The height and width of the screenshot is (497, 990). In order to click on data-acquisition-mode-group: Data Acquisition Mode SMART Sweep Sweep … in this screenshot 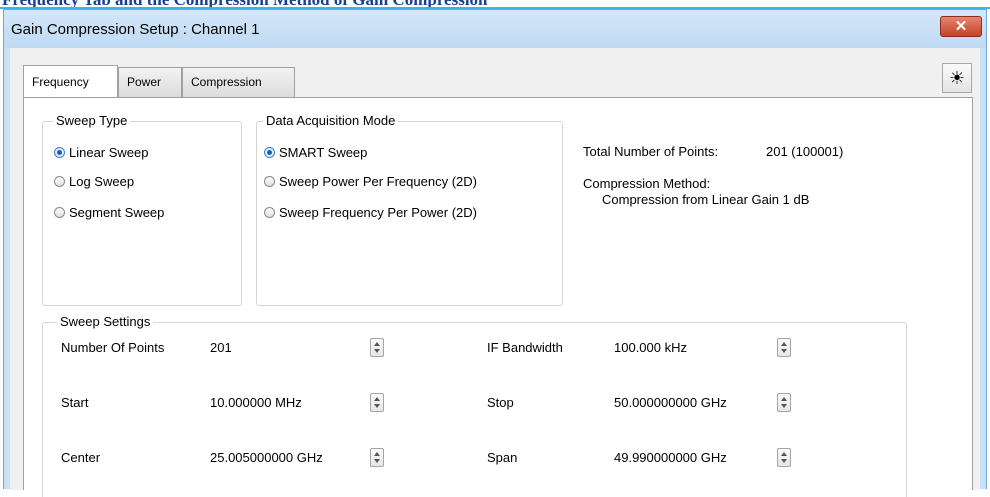, I will do `click(409, 209)`.